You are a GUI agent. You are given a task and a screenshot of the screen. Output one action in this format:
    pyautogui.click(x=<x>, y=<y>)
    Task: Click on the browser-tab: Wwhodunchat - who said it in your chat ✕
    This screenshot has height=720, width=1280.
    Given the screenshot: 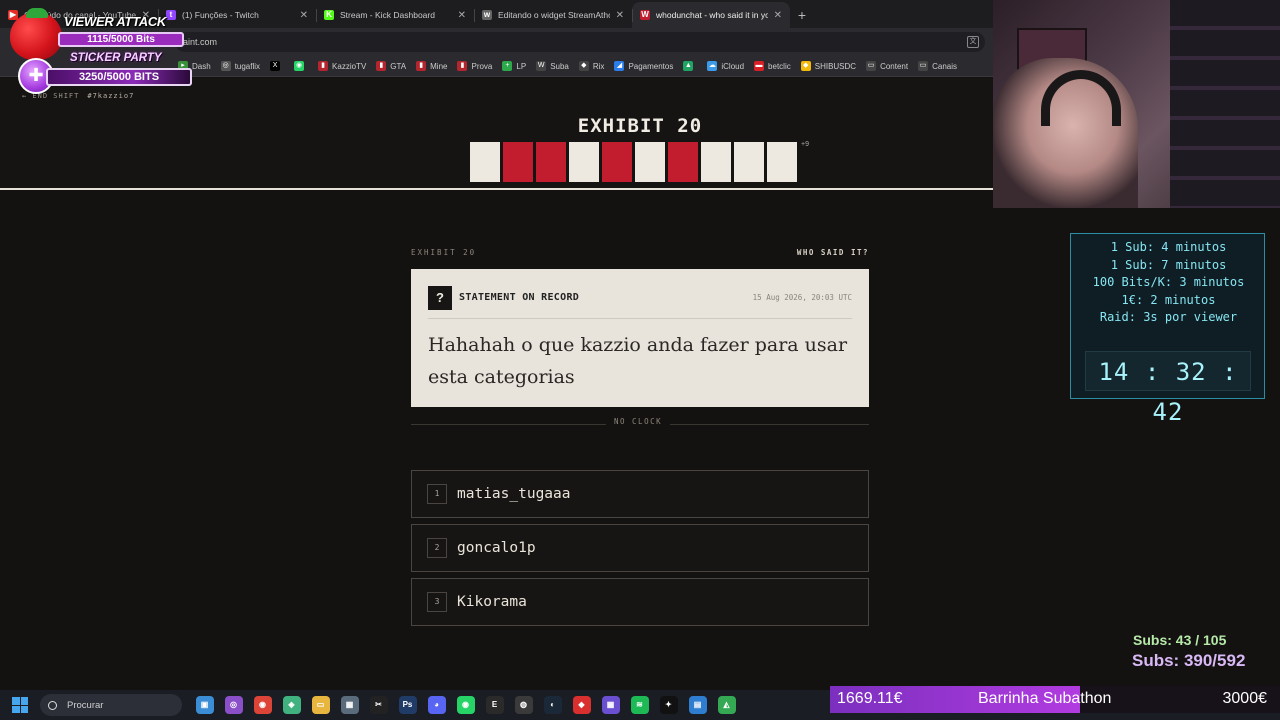 What is the action you would take?
    pyautogui.click(x=711, y=15)
    